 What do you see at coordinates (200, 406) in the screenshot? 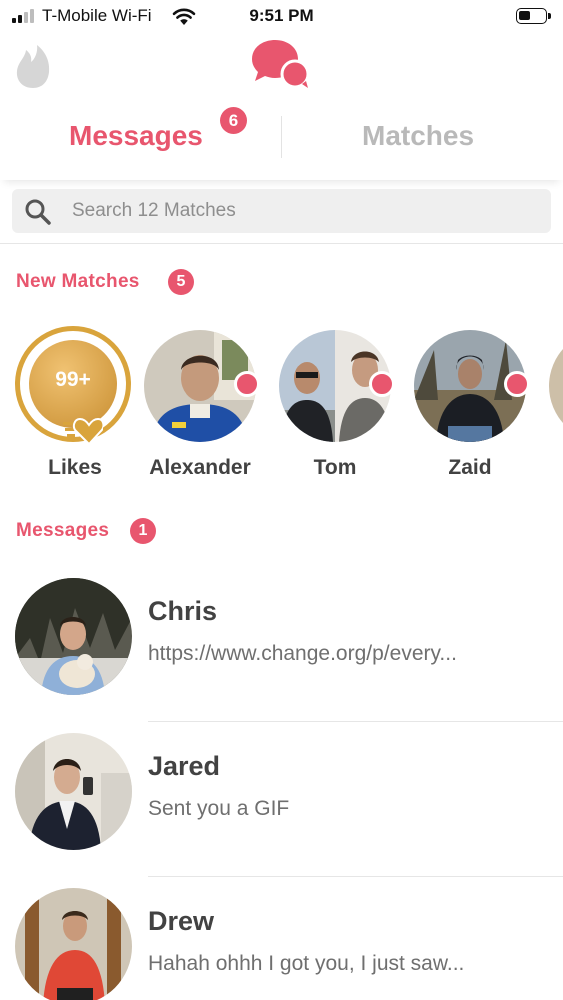
I see `match-item: Alexander` at bounding box center [200, 406].